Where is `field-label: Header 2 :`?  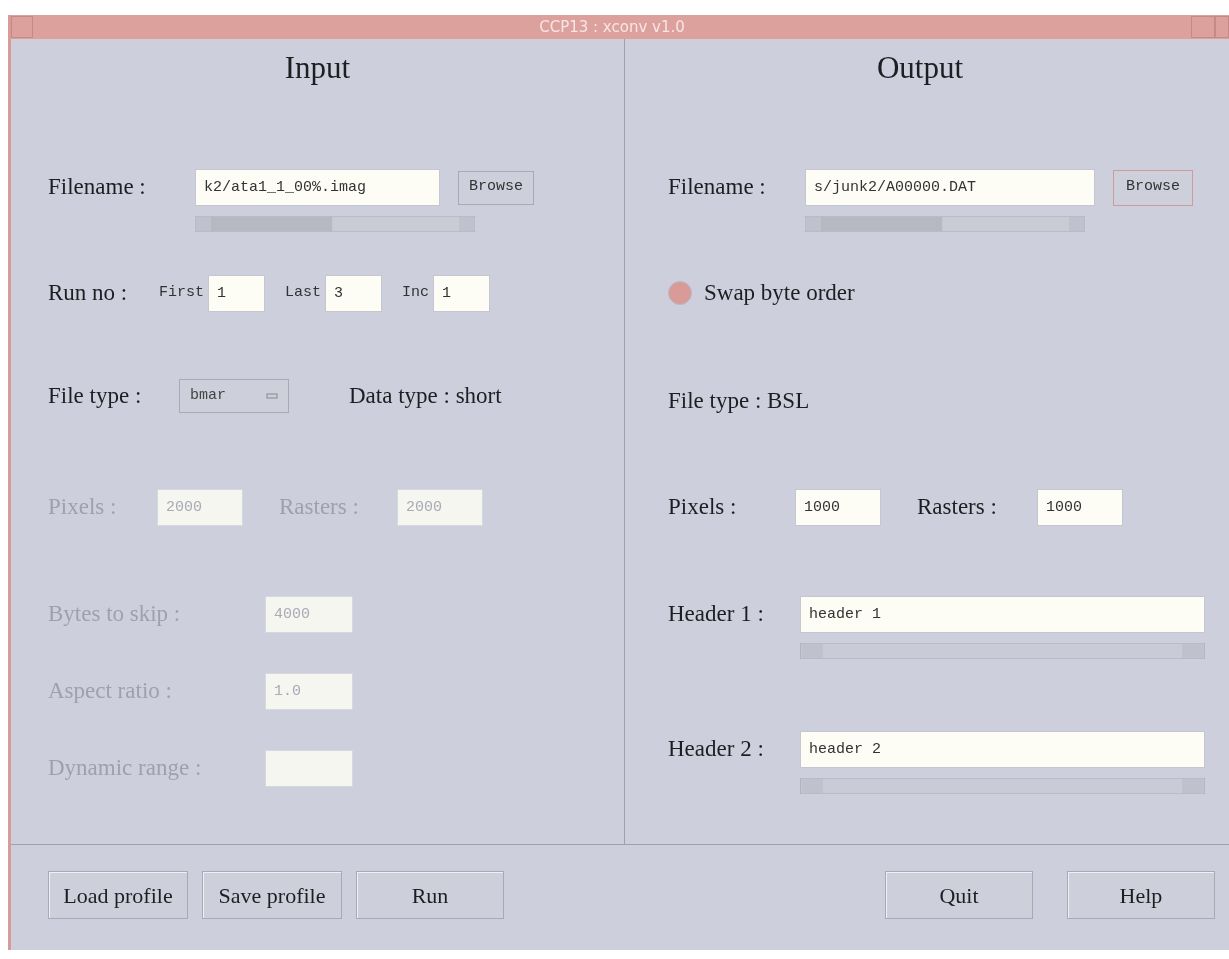
field-label: Header 2 : is located at coordinates (716, 749).